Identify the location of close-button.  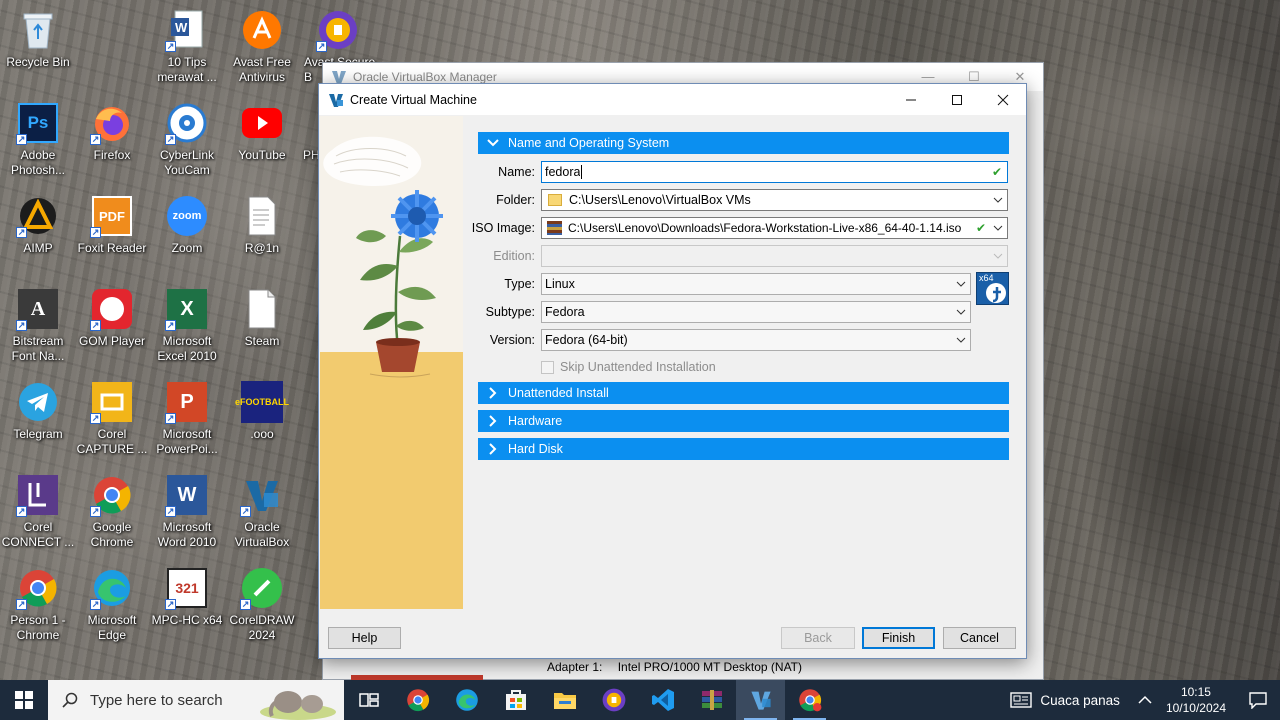
(1003, 99).